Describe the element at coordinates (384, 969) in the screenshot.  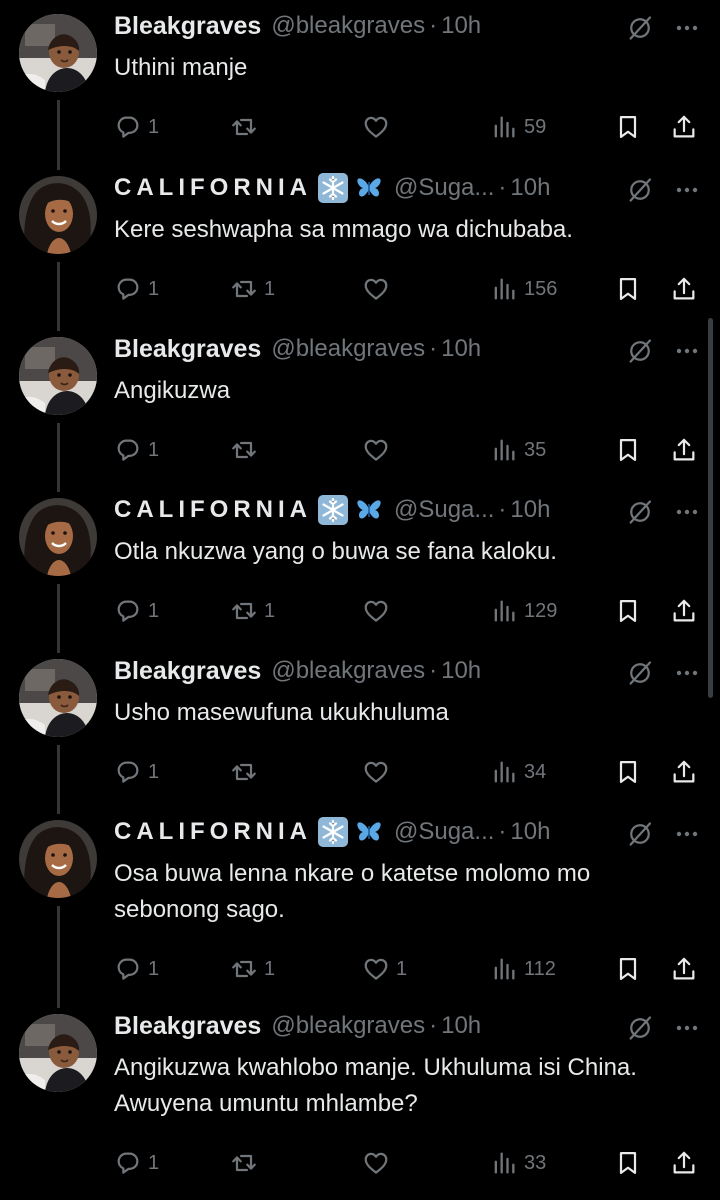
I see `like-button: 1` at that location.